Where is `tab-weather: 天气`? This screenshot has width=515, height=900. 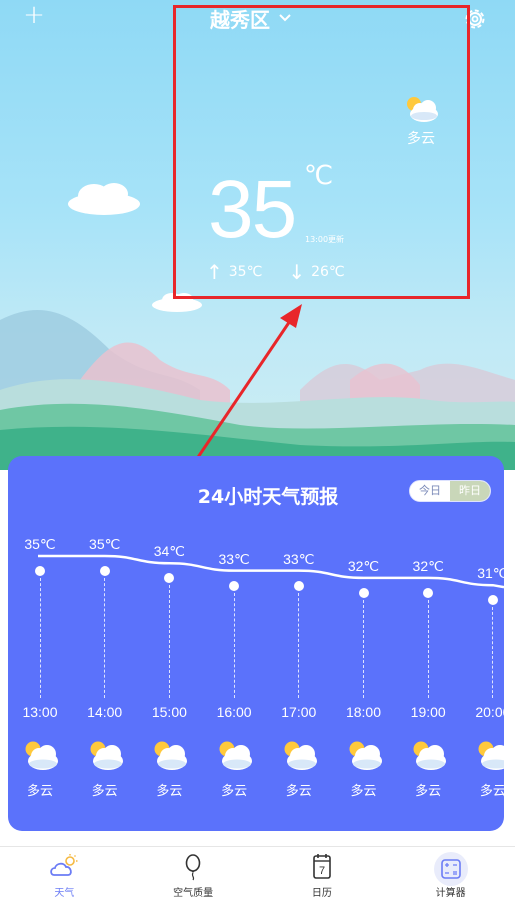
tab-weather: 天气 is located at coordinates (64, 873).